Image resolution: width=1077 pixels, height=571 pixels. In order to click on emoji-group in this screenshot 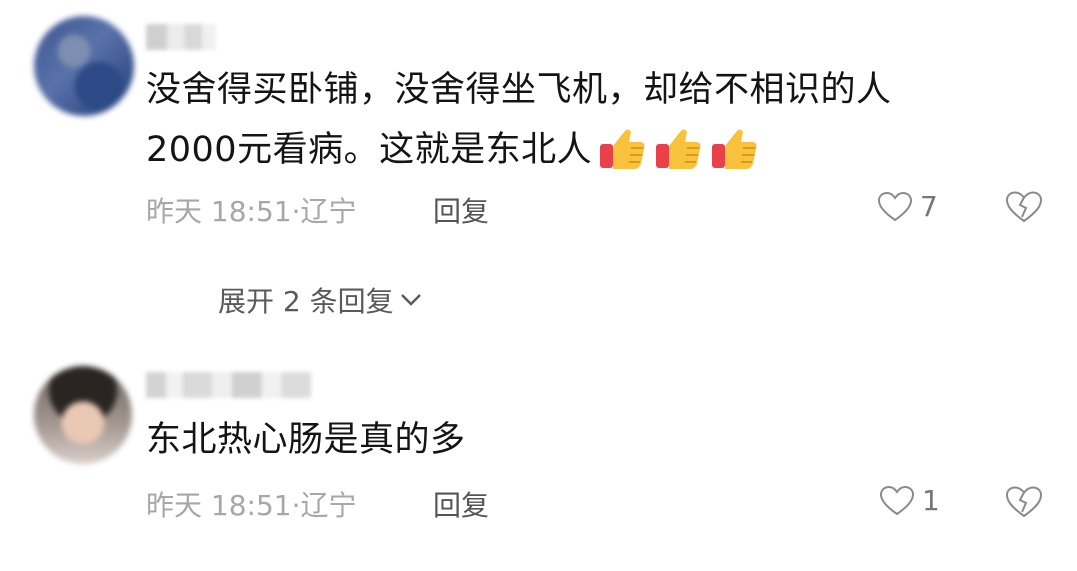, I will do `click(676, 148)`.